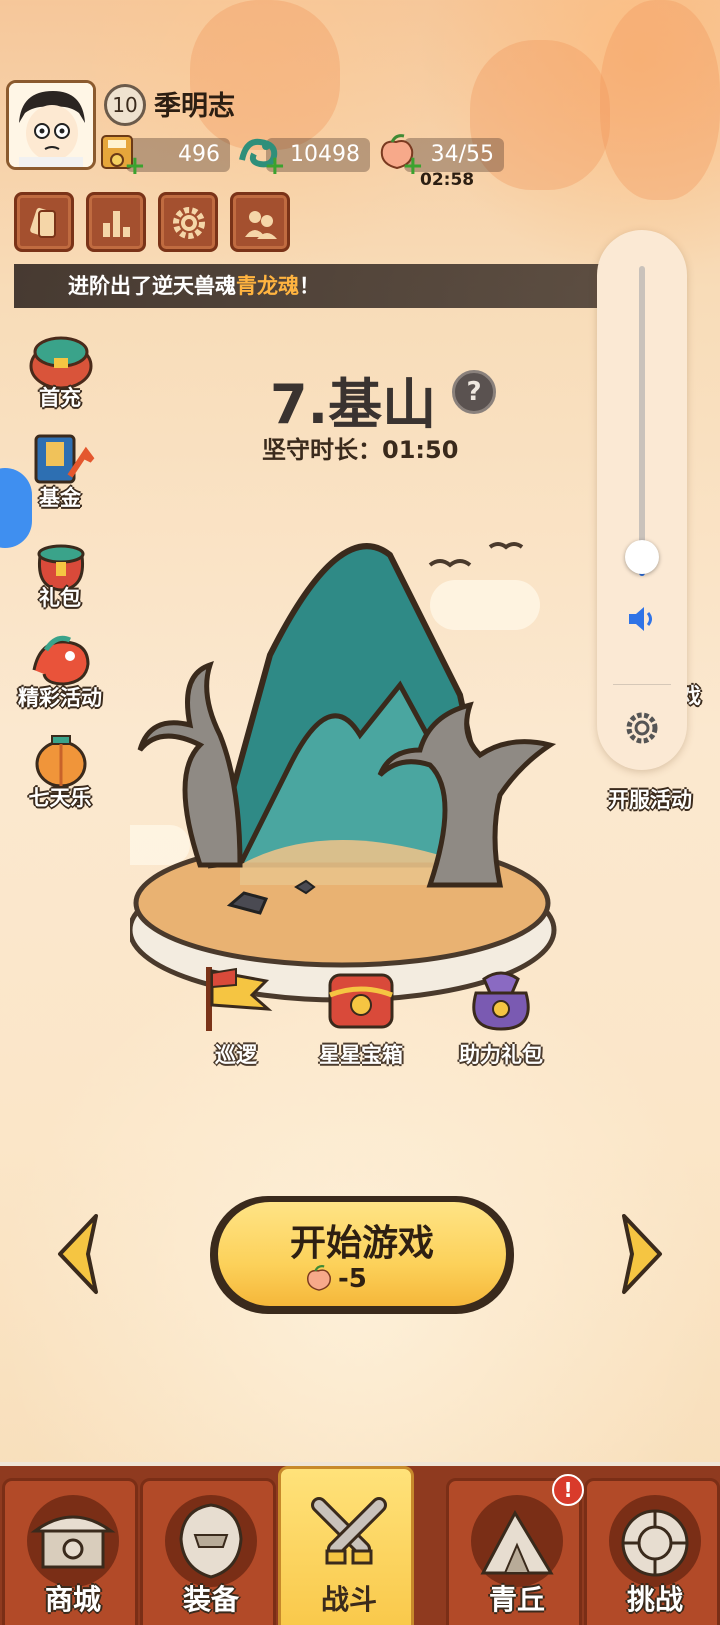  What do you see at coordinates (60, 378) in the screenshot?
I see `side-item-first-recharge: 首充` at bounding box center [60, 378].